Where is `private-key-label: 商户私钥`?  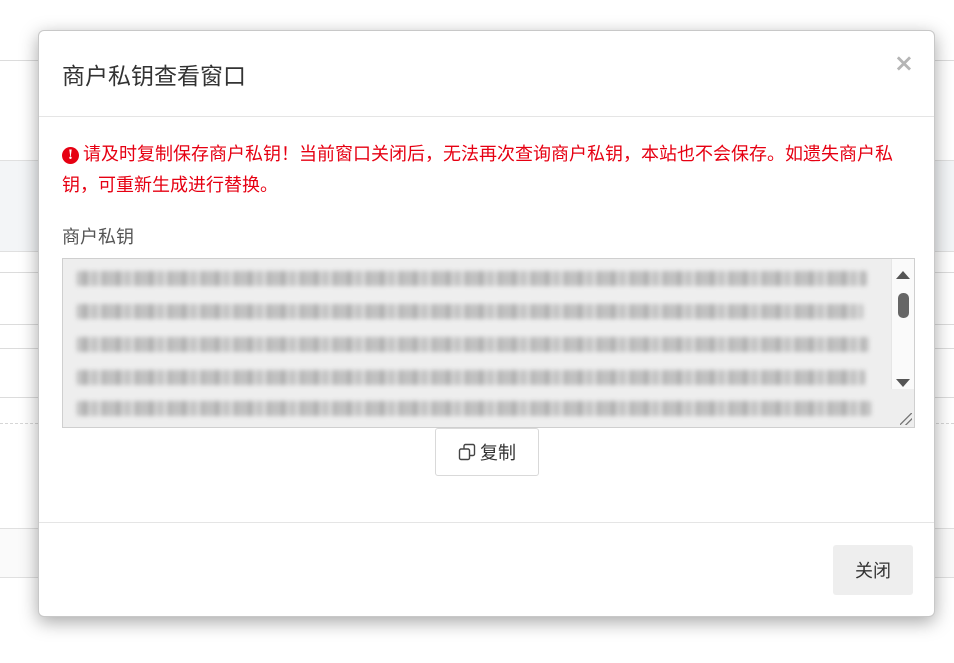 private-key-label: 商户私钥 is located at coordinates (98, 237).